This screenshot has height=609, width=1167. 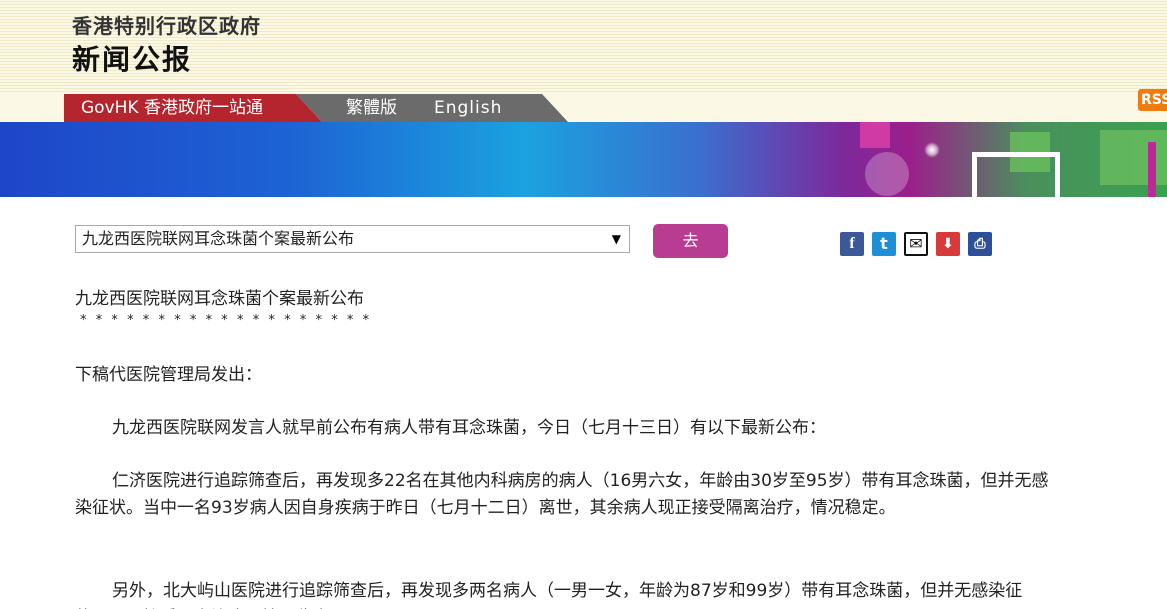 What do you see at coordinates (468, 108) in the screenshot?
I see `english-link: English` at bounding box center [468, 108].